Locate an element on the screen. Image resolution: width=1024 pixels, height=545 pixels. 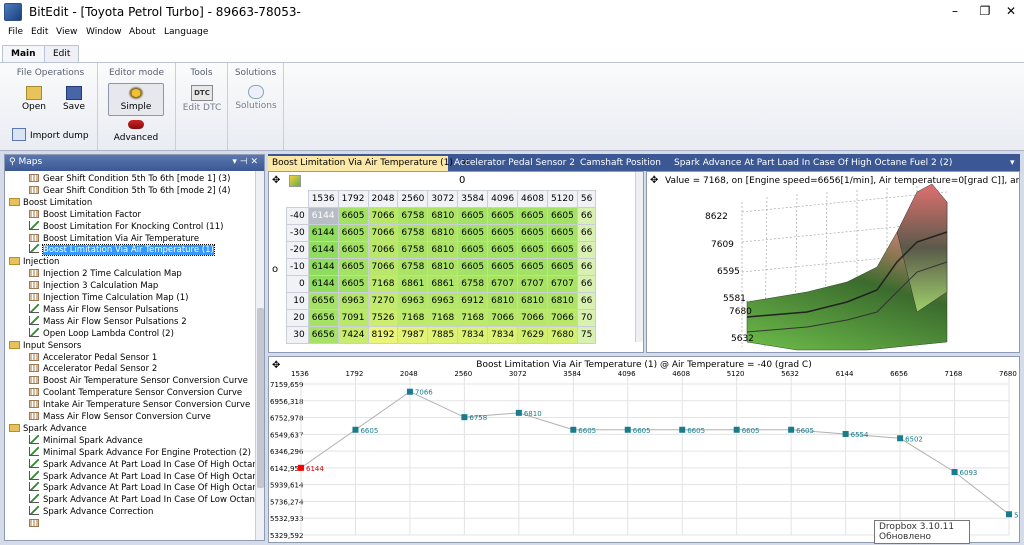
maps-scrollbar is located at coordinates (259, 355).